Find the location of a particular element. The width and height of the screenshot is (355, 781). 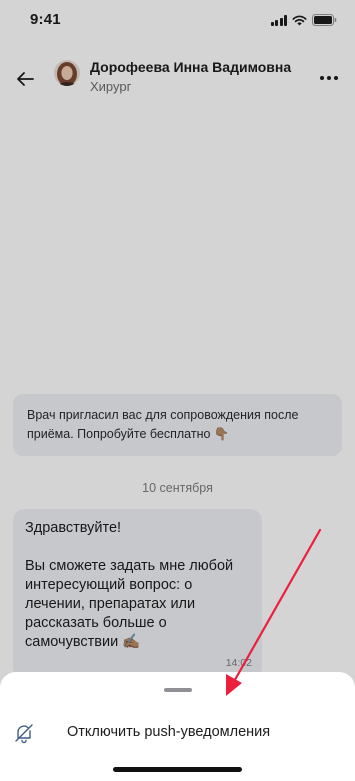

bell-off-icon is located at coordinates (24, 734).